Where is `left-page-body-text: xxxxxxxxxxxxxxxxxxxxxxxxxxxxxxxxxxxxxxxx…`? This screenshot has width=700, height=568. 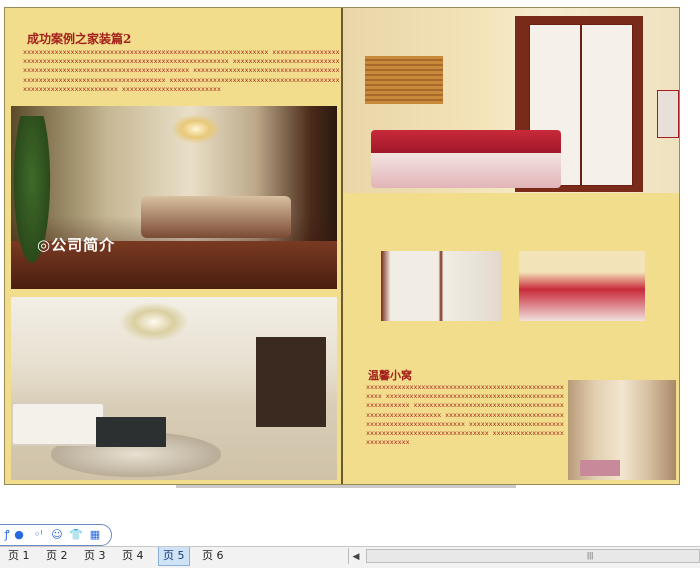
left-page-body-text: xxxxxxxxxxxxxxxxxxxxxxxxxxxxxxxxxxxxxxxx… is located at coordinates (181, 71).